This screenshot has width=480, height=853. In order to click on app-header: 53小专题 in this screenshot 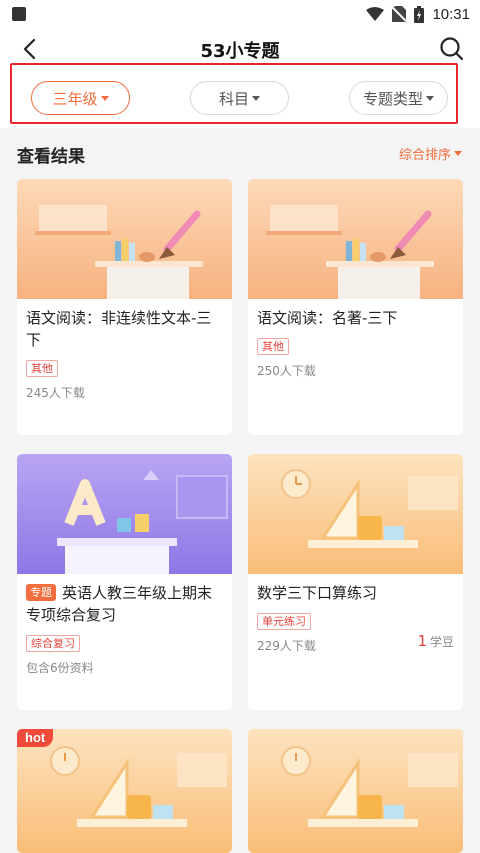, I will do `click(240, 49)`.